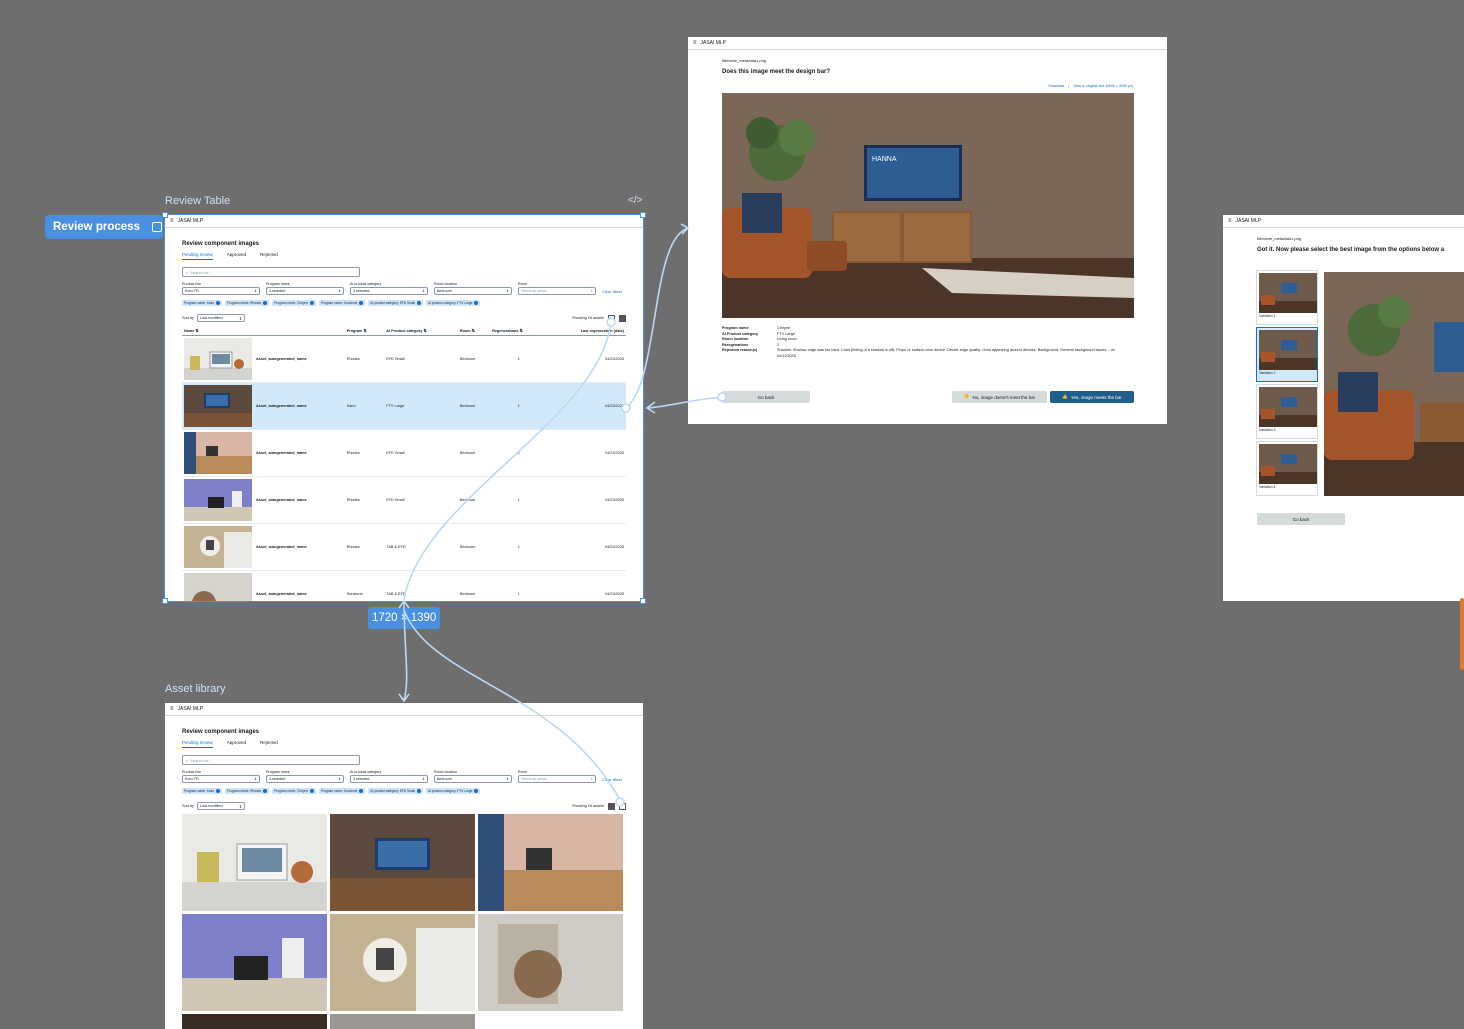 This screenshot has width=1464, height=1029. Describe the element at coordinates (507, 461) in the screenshot. I see `connector-table-to-library` at that location.